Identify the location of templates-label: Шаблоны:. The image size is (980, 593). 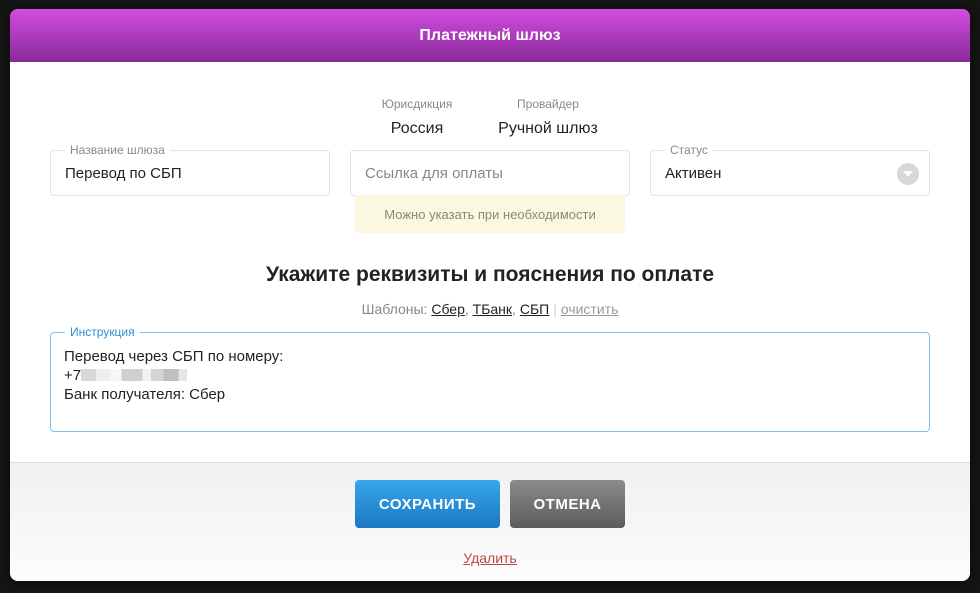
(394, 309).